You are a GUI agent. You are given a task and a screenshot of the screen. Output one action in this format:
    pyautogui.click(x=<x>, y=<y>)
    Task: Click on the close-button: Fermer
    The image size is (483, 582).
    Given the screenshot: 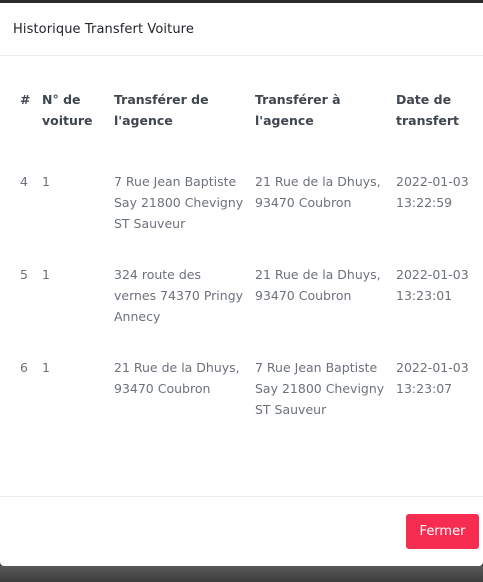 What is the action you would take?
    pyautogui.click(x=442, y=531)
    